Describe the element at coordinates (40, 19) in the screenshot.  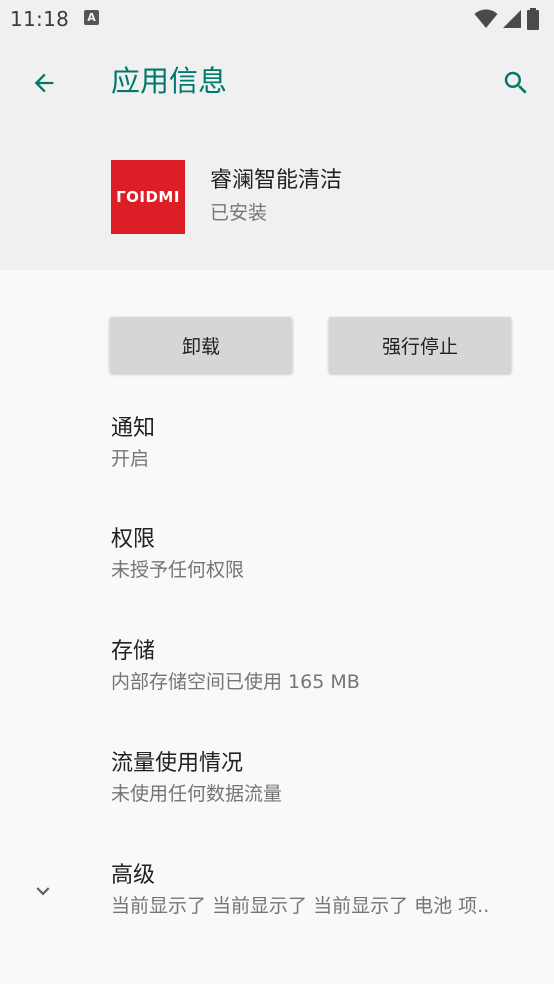
I see `status-time: 11:18` at that location.